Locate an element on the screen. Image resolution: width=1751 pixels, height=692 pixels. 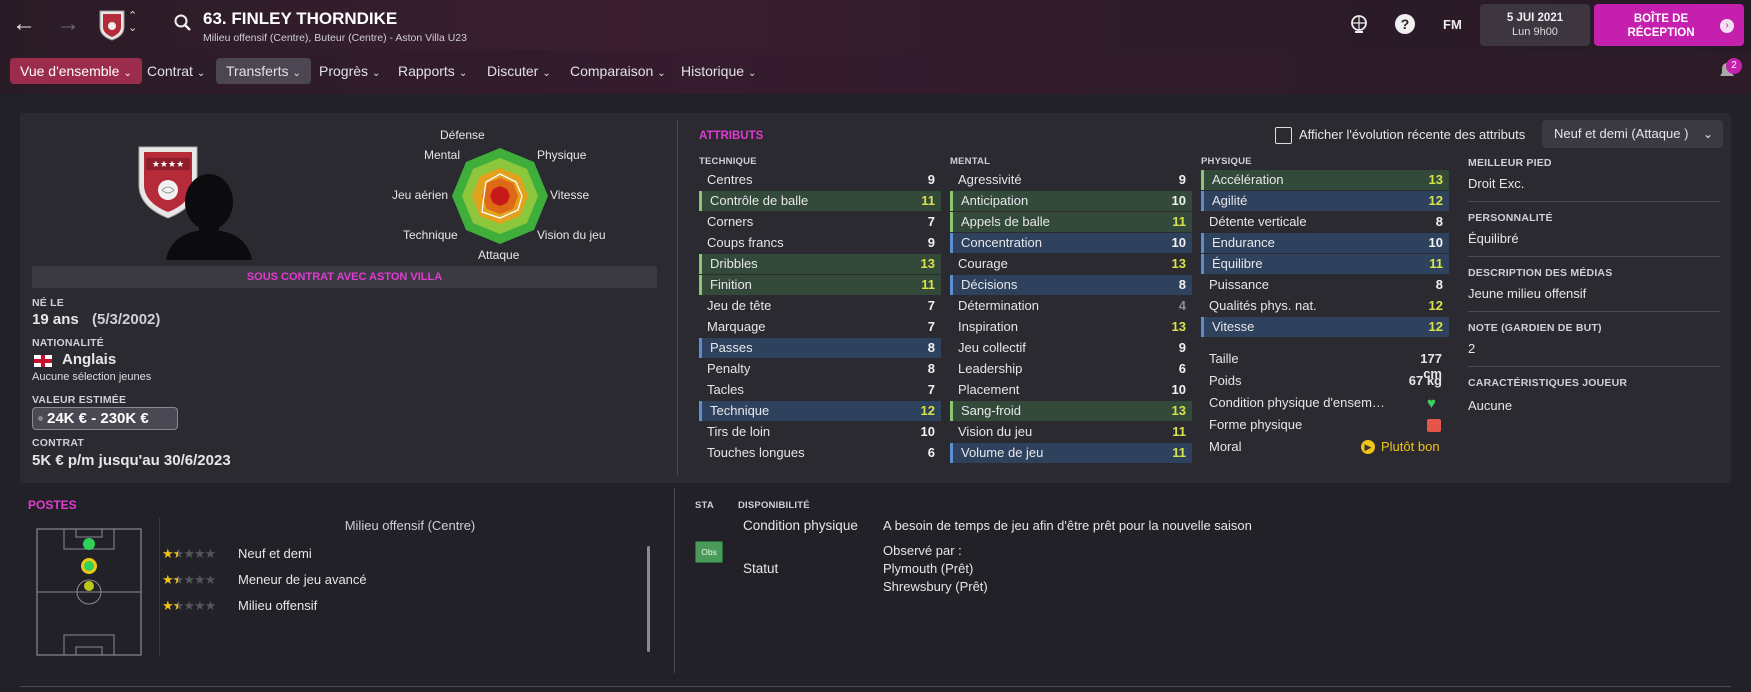
media-description-label: DESCRIPTION DES MÉDIAS is located at coordinates (1540, 273).